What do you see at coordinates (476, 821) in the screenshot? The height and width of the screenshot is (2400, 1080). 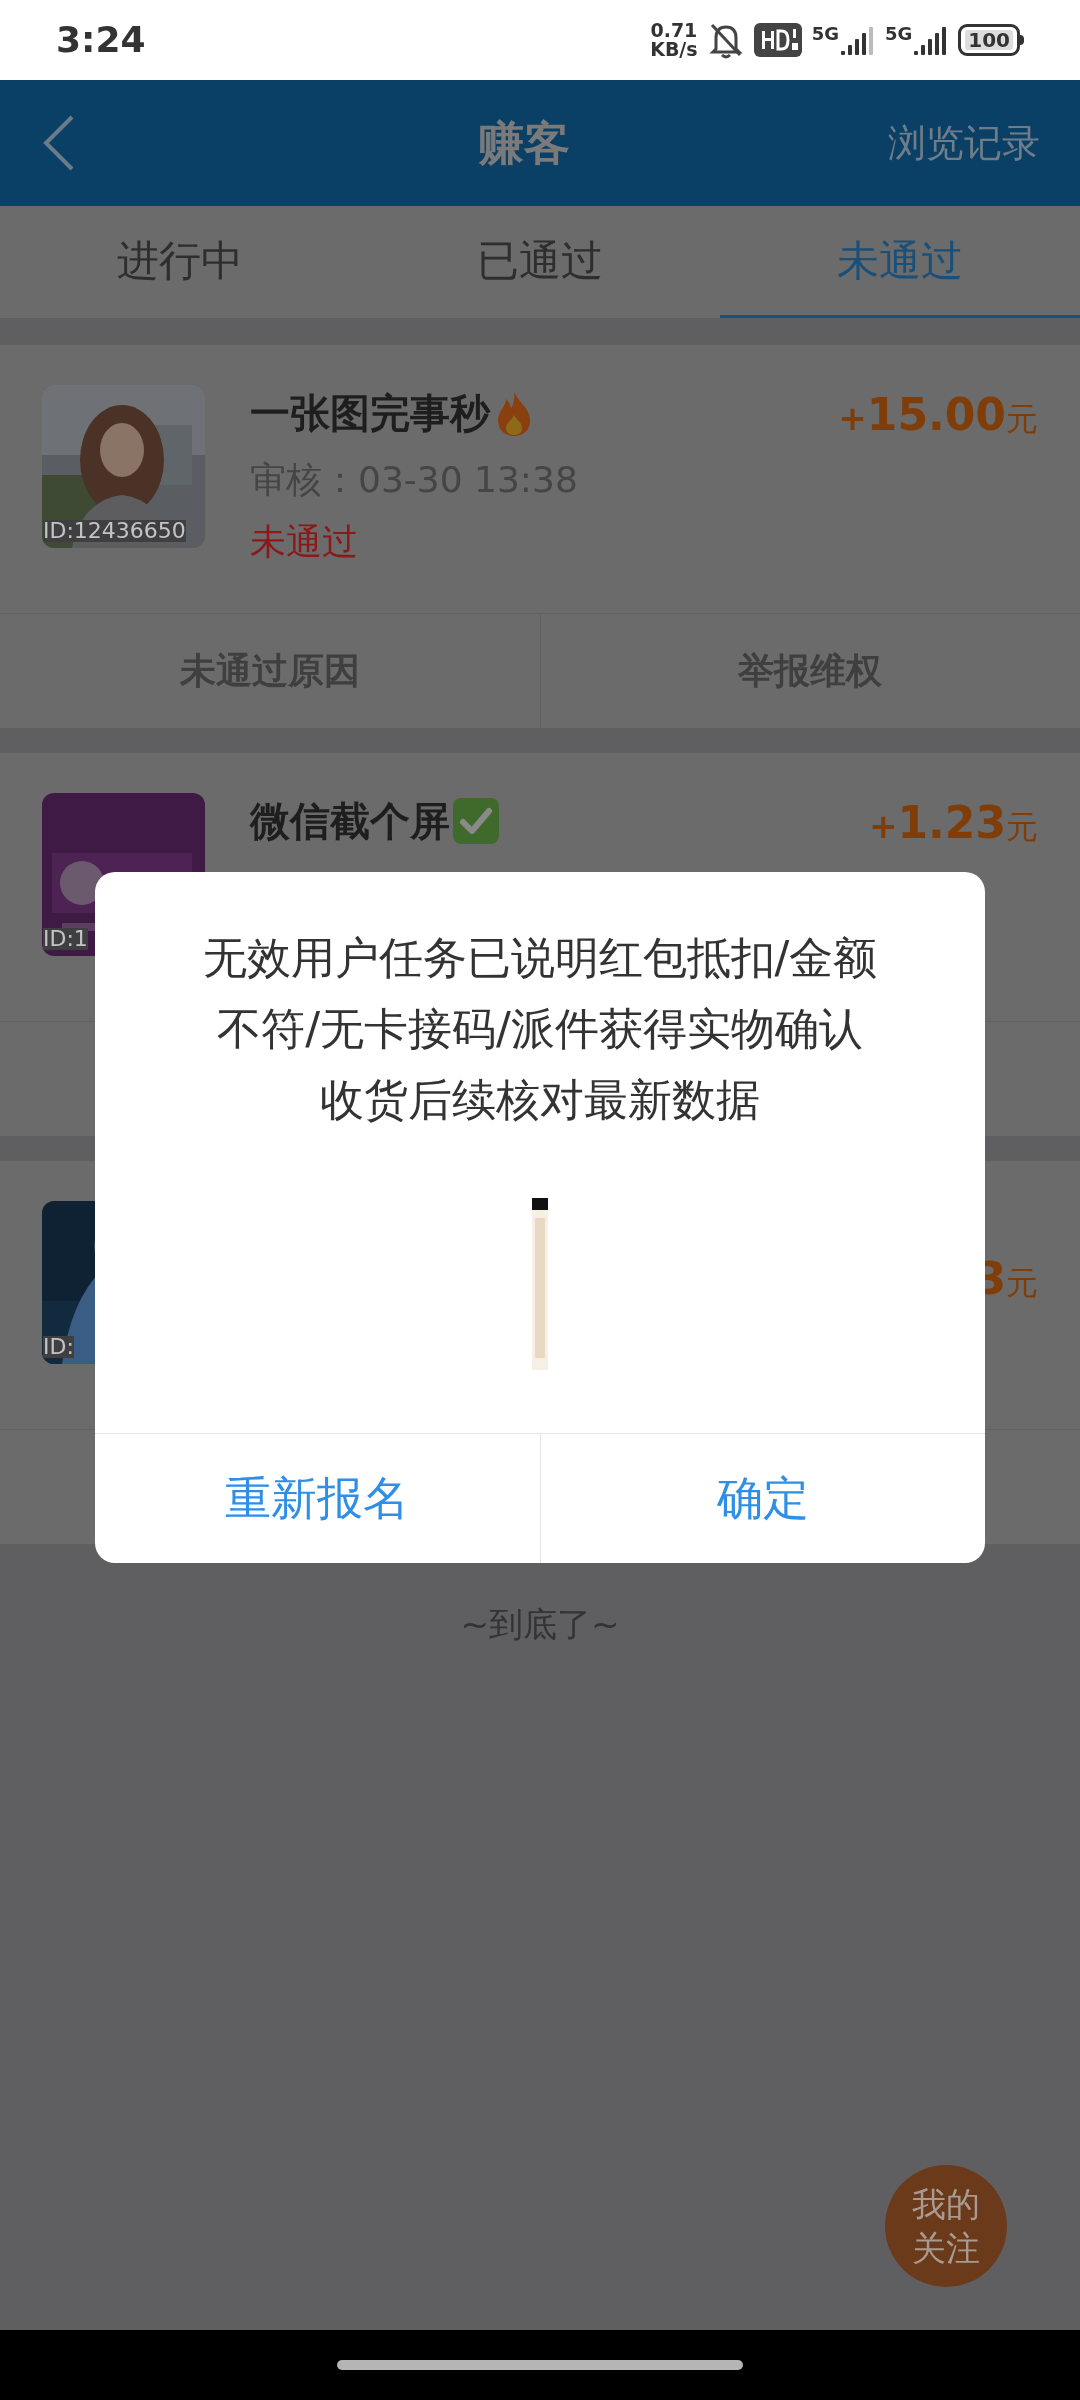 I see `check-icon` at bounding box center [476, 821].